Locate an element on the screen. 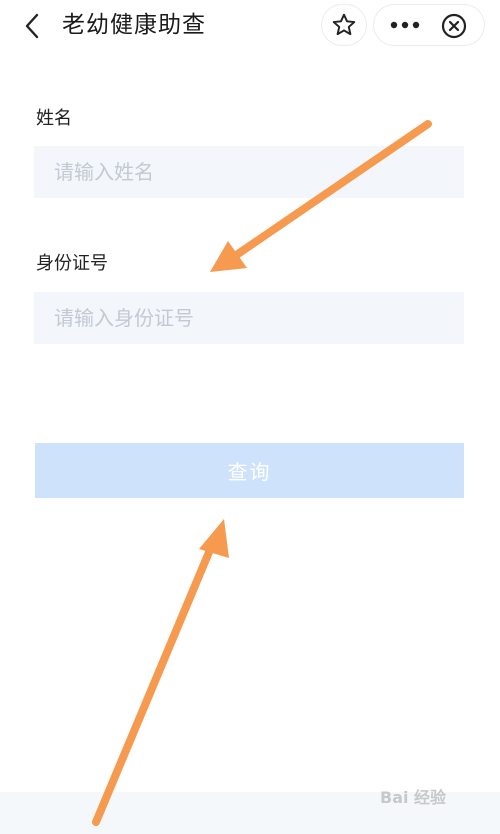 This screenshot has height=834, width=500. close-circle-icon is located at coordinates (454, 26).